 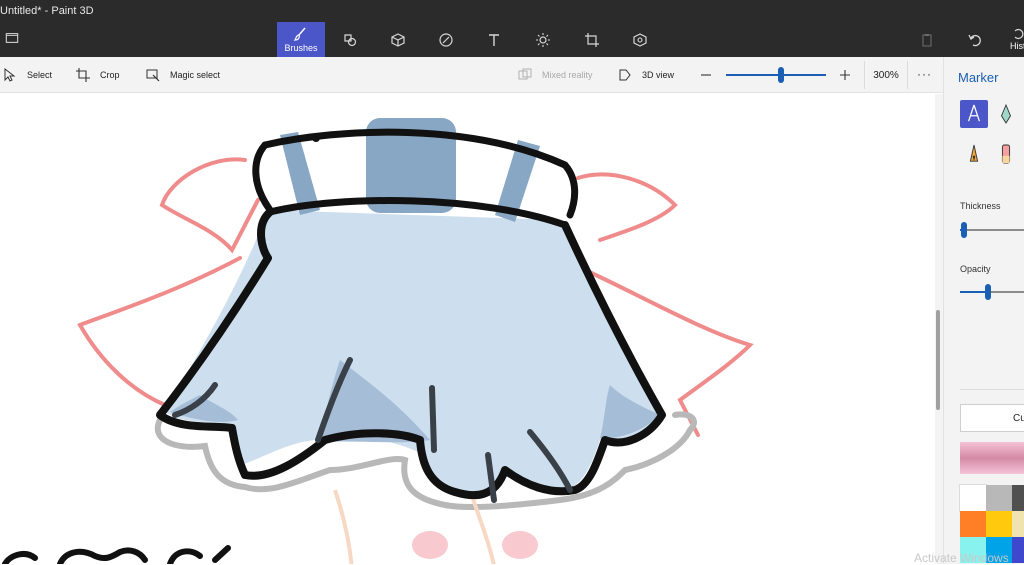 I want to click on menu-folder-icon, so click(x=14, y=40).